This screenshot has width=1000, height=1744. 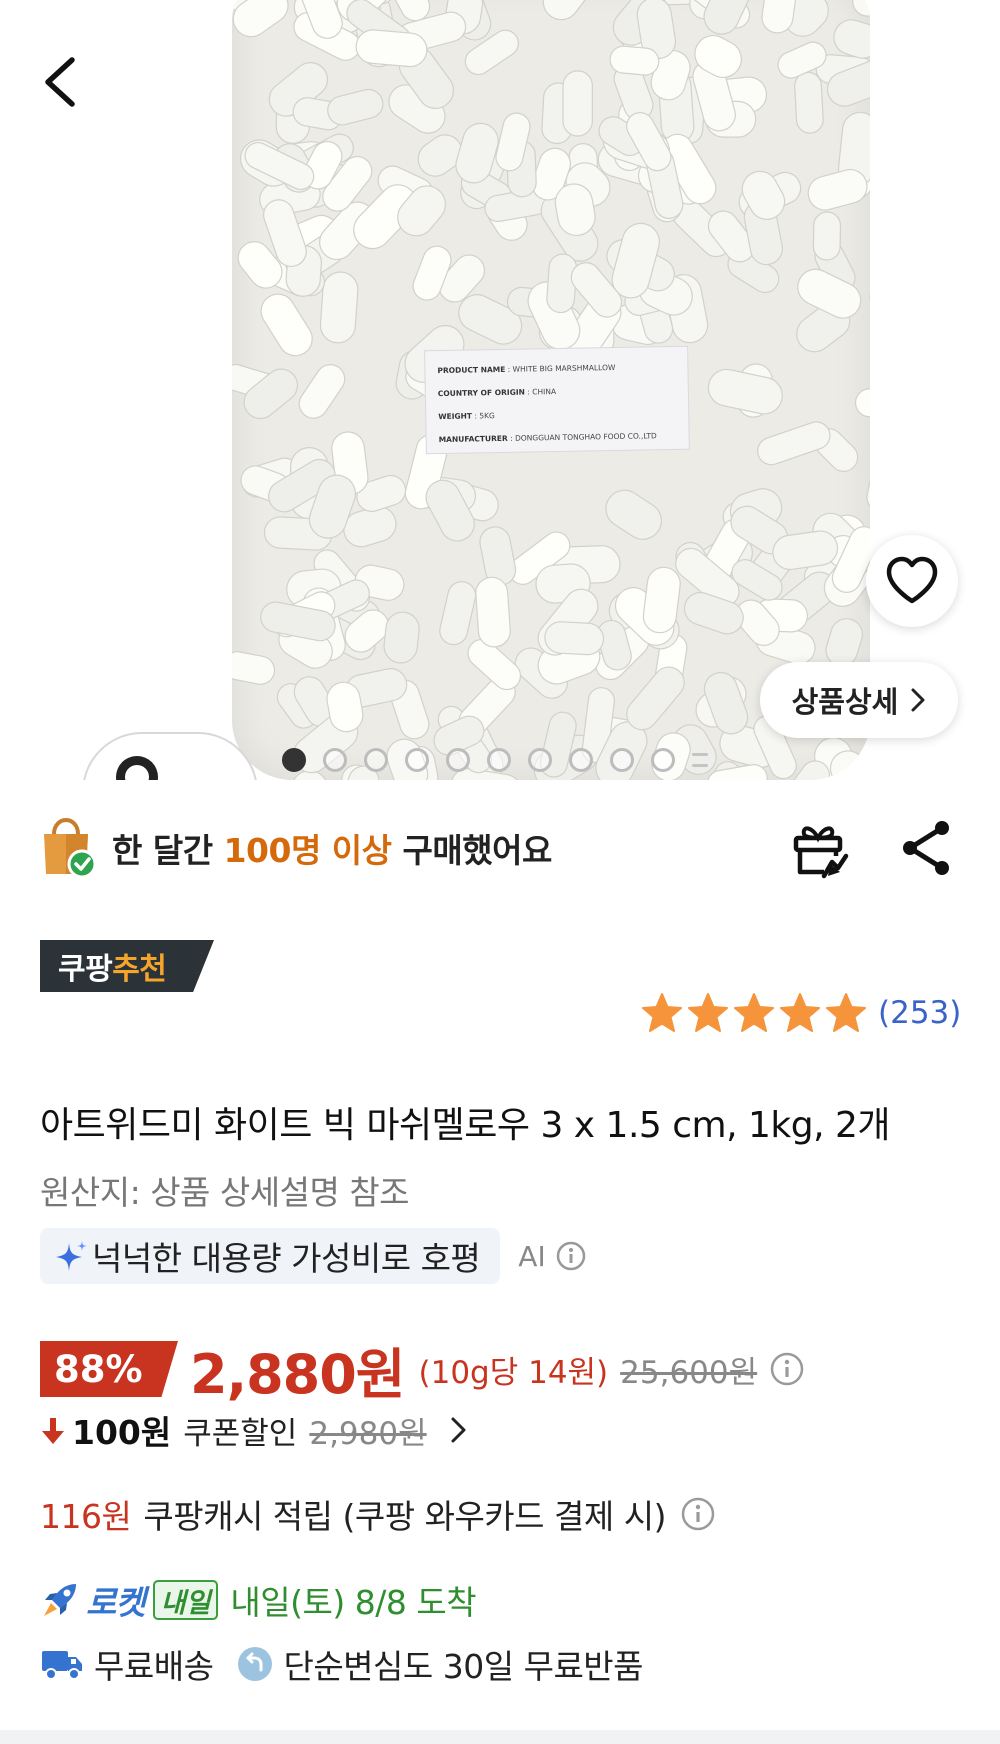 I want to click on share-button, so click(x=928, y=848).